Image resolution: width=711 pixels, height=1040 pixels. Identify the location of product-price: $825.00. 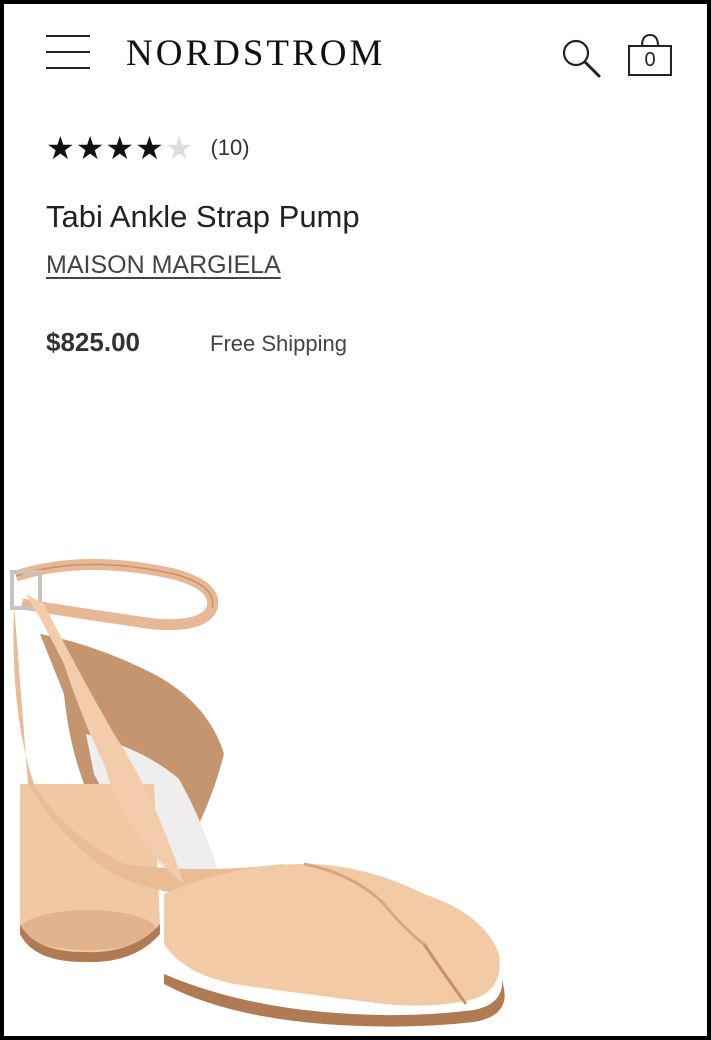
(93, 342).